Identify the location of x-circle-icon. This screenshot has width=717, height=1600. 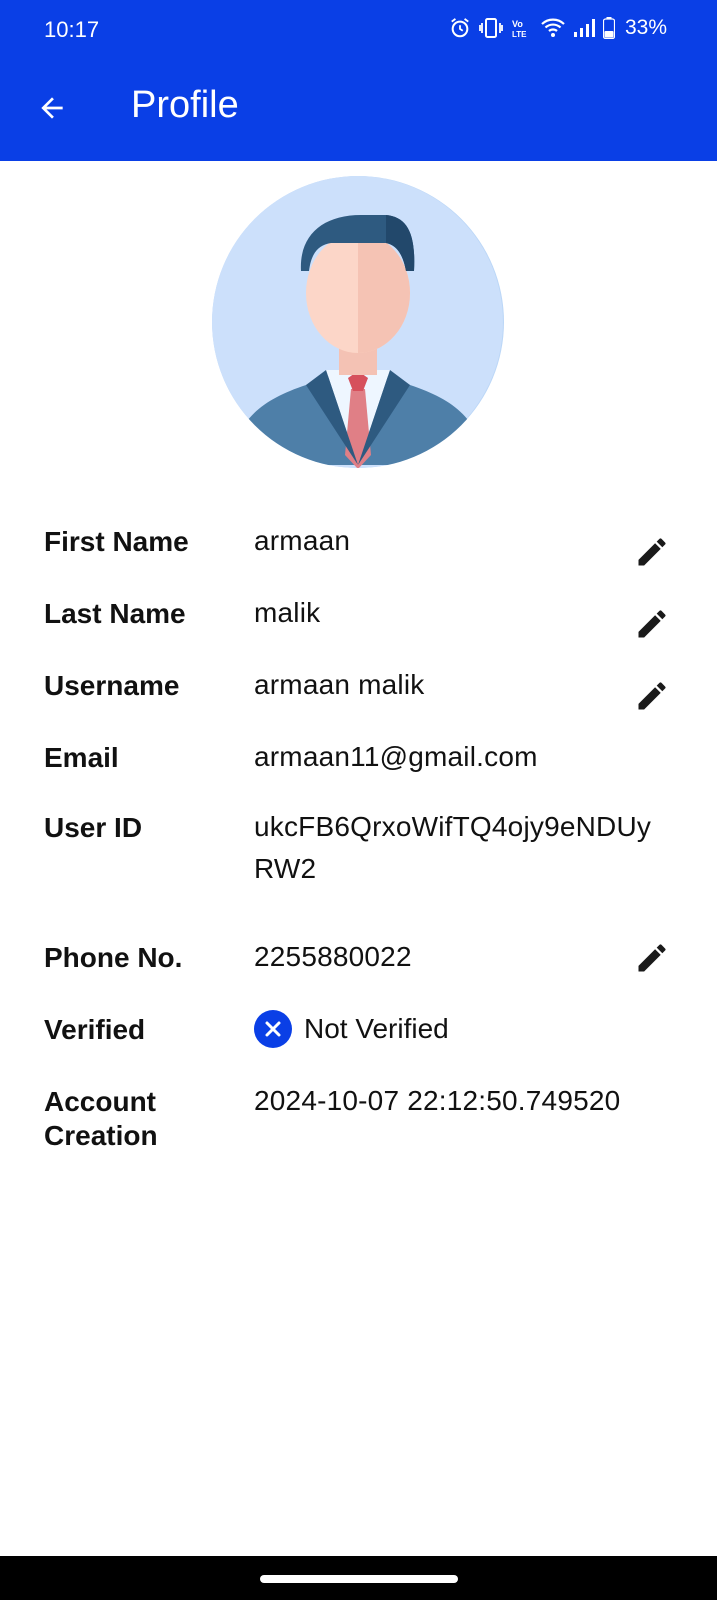
(273, 1029).